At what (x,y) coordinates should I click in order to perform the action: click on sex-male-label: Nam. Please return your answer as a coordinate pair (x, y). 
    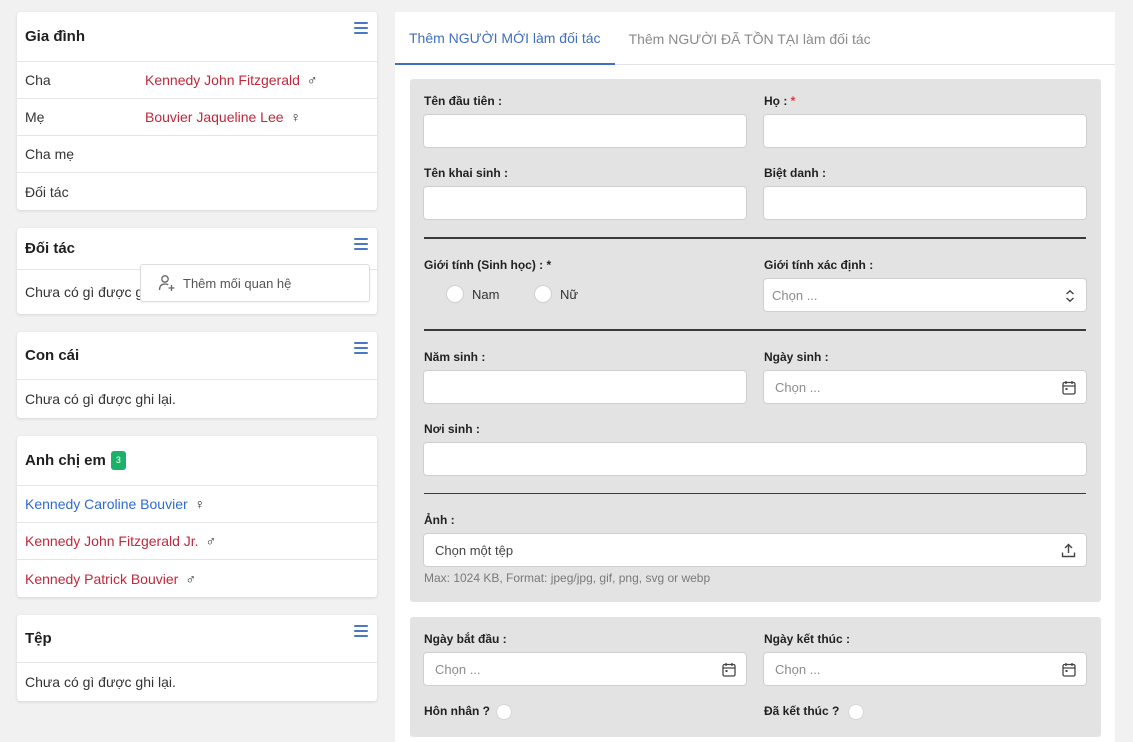
    Looking at the image, I should click on (486, 294).